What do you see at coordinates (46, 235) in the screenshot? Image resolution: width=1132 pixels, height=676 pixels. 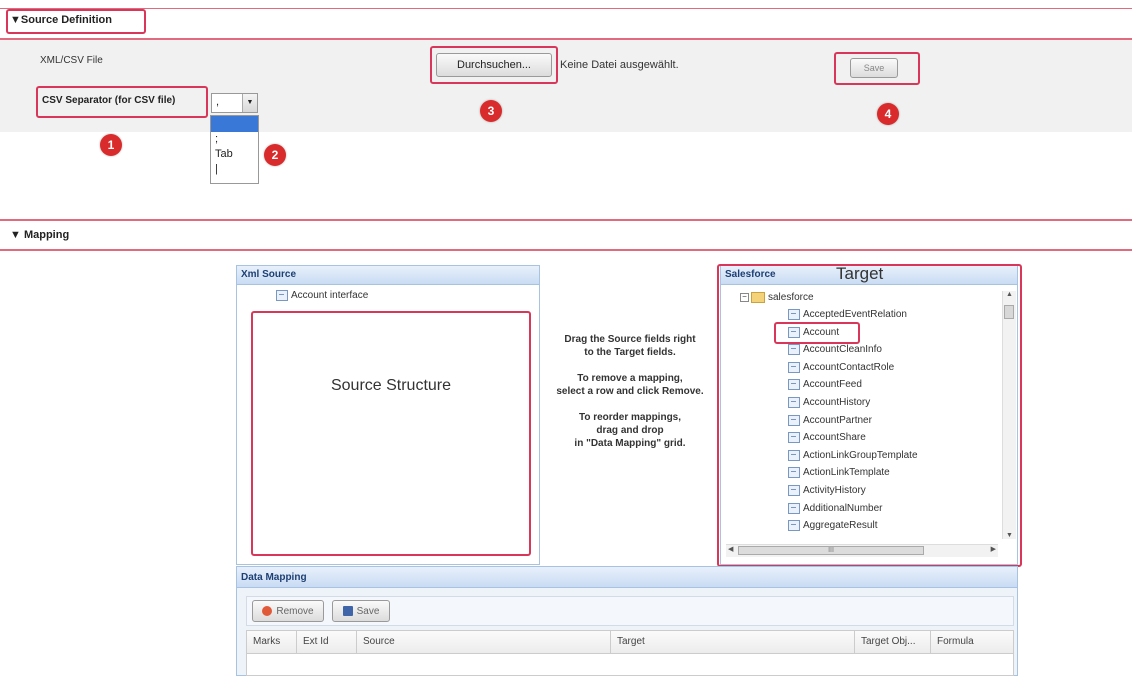 I see `mapping-title: Mapping` at bounding box center [46, 235].